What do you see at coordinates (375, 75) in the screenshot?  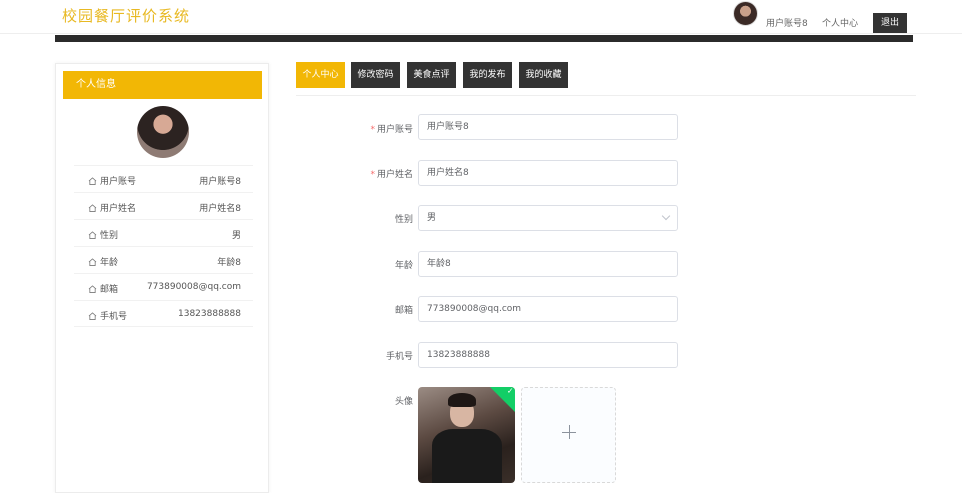 I see `tab-change-password: 修改密码` at bounding box center [375, 75].